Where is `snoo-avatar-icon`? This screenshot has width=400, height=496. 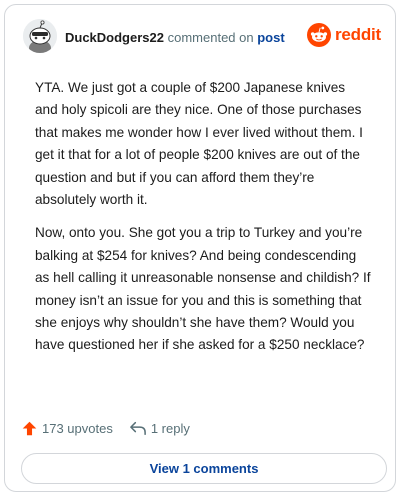
snoo-avatar-icon is located at coordinates (40, 36).